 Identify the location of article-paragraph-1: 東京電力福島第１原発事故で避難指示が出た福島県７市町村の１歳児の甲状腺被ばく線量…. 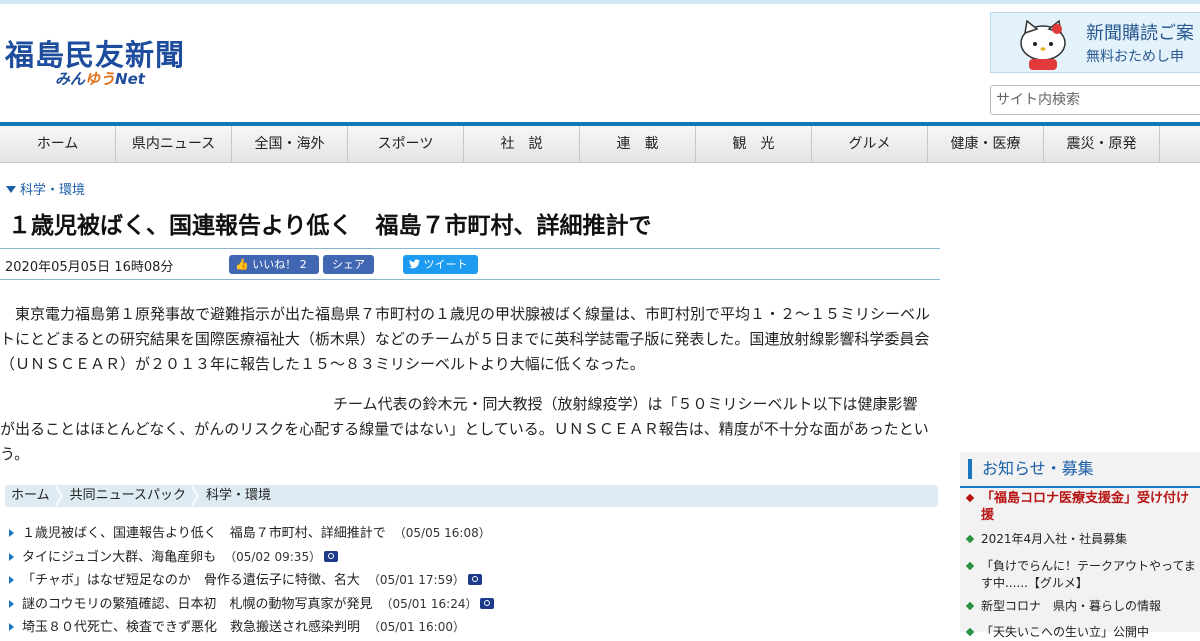
(465, 339).